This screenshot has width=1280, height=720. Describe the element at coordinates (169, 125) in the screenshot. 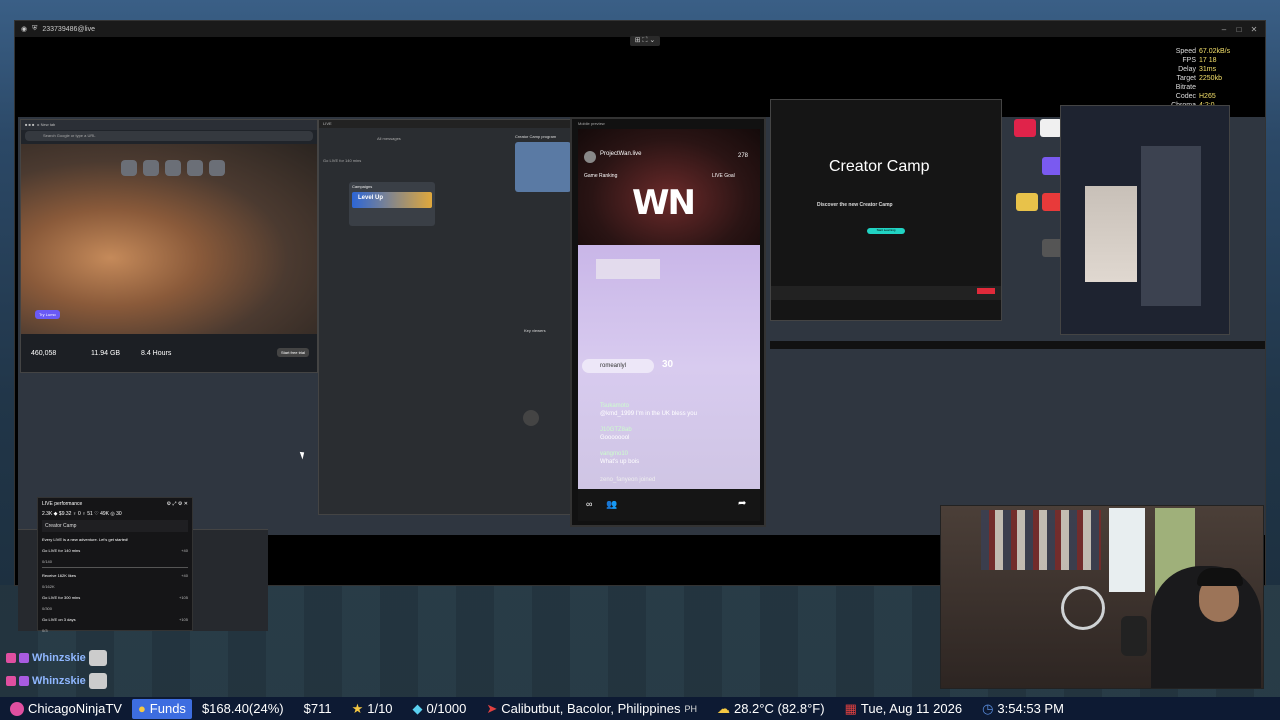

I see `browser-tabs: ■ ■ ■ ▸ New tab` at that location.